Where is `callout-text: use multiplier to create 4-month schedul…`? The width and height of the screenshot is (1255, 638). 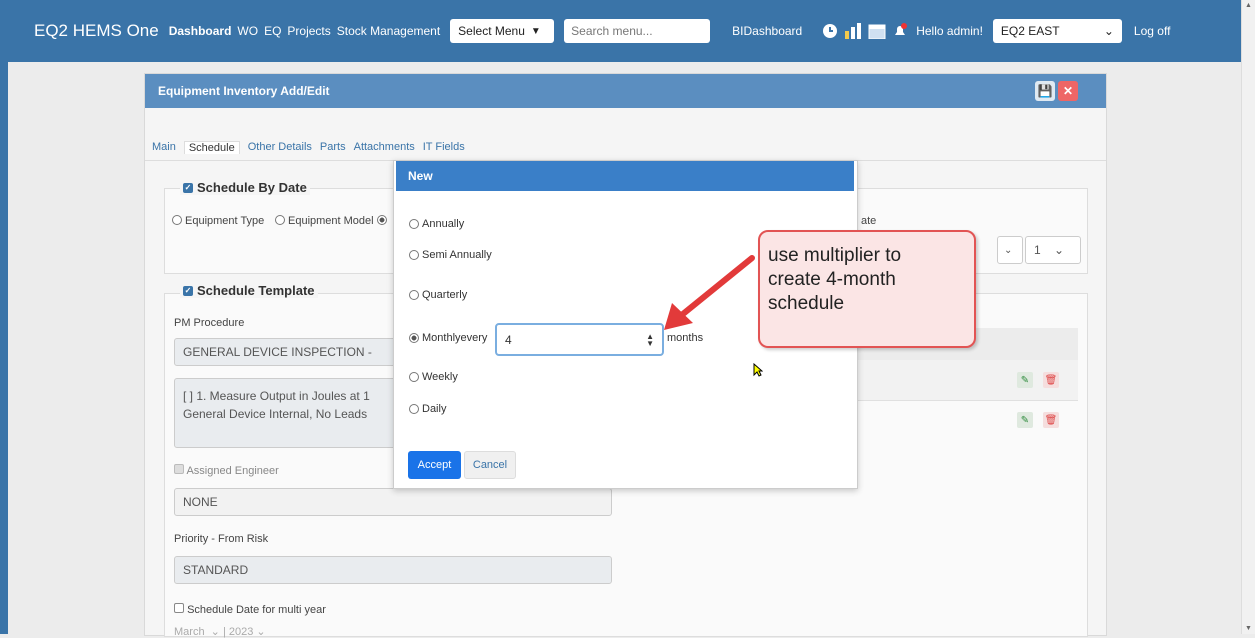
callout-text: use multiplier to create 4-month schedul… is located at coordinates (835, 279).